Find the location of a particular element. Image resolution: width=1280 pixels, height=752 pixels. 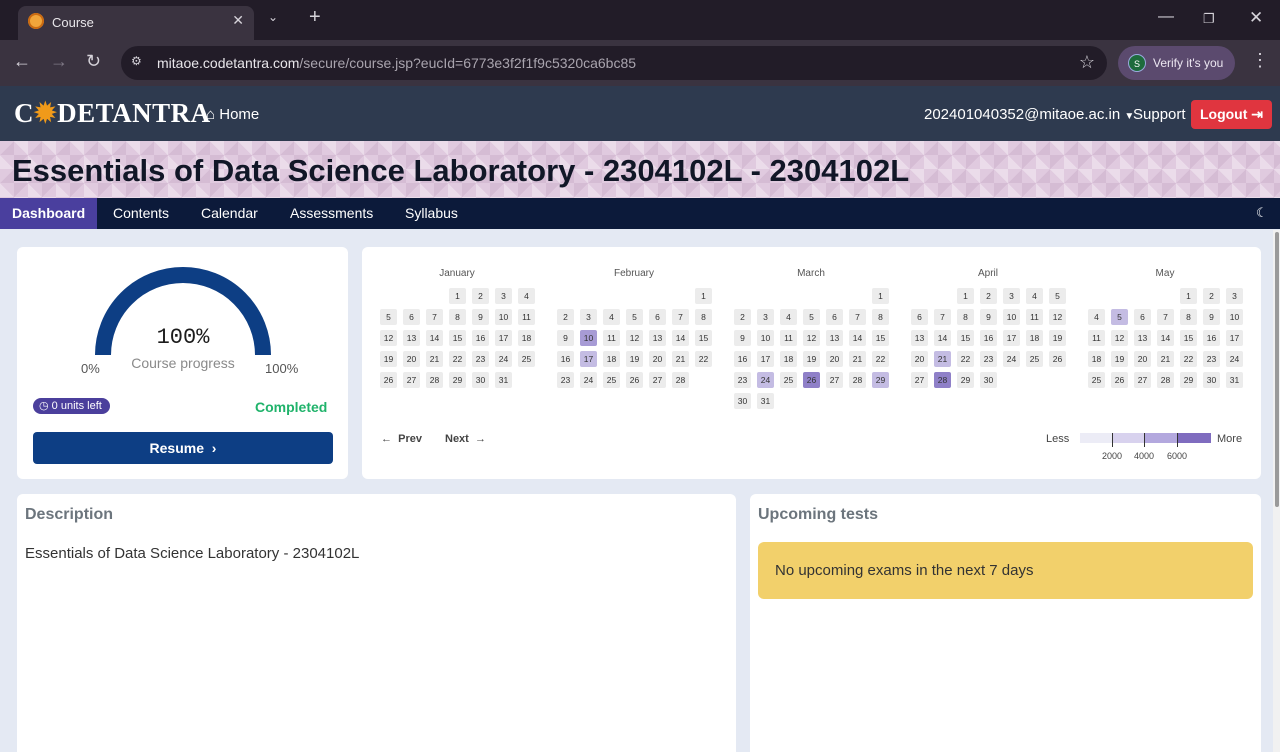

calendar-day: 14 is located at coordinates (942, 338).